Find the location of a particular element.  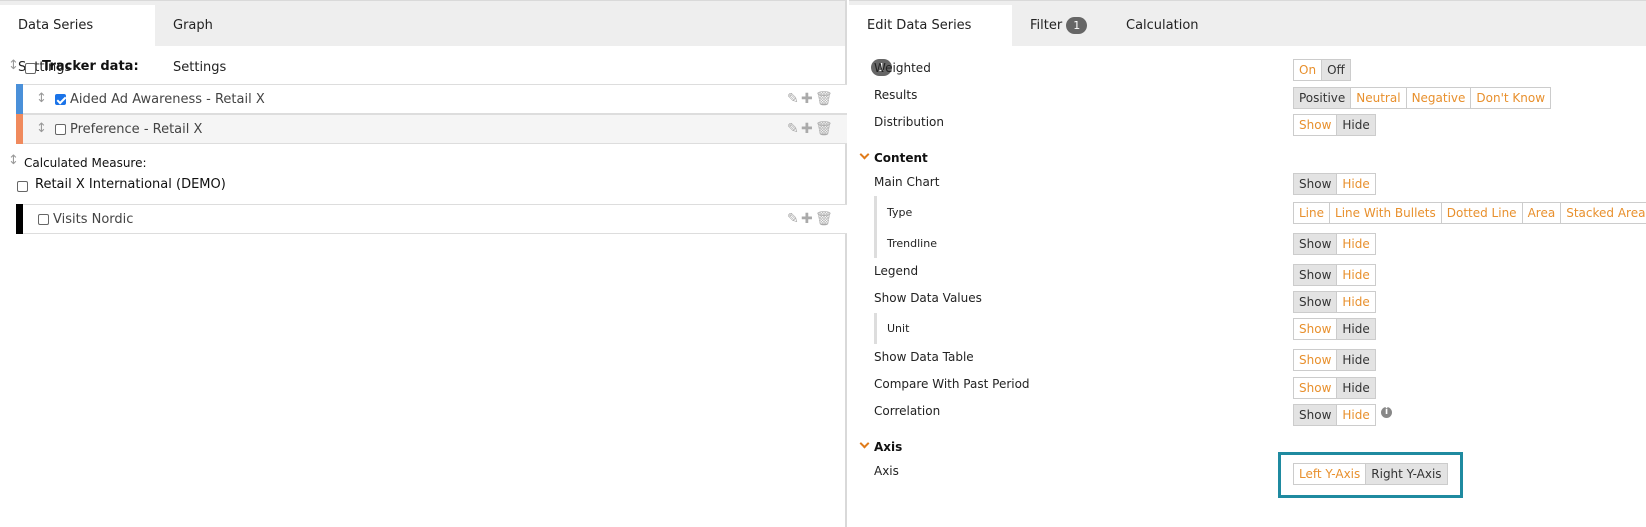

toggle-option: Neutral is located at coordinates (1379, 98).